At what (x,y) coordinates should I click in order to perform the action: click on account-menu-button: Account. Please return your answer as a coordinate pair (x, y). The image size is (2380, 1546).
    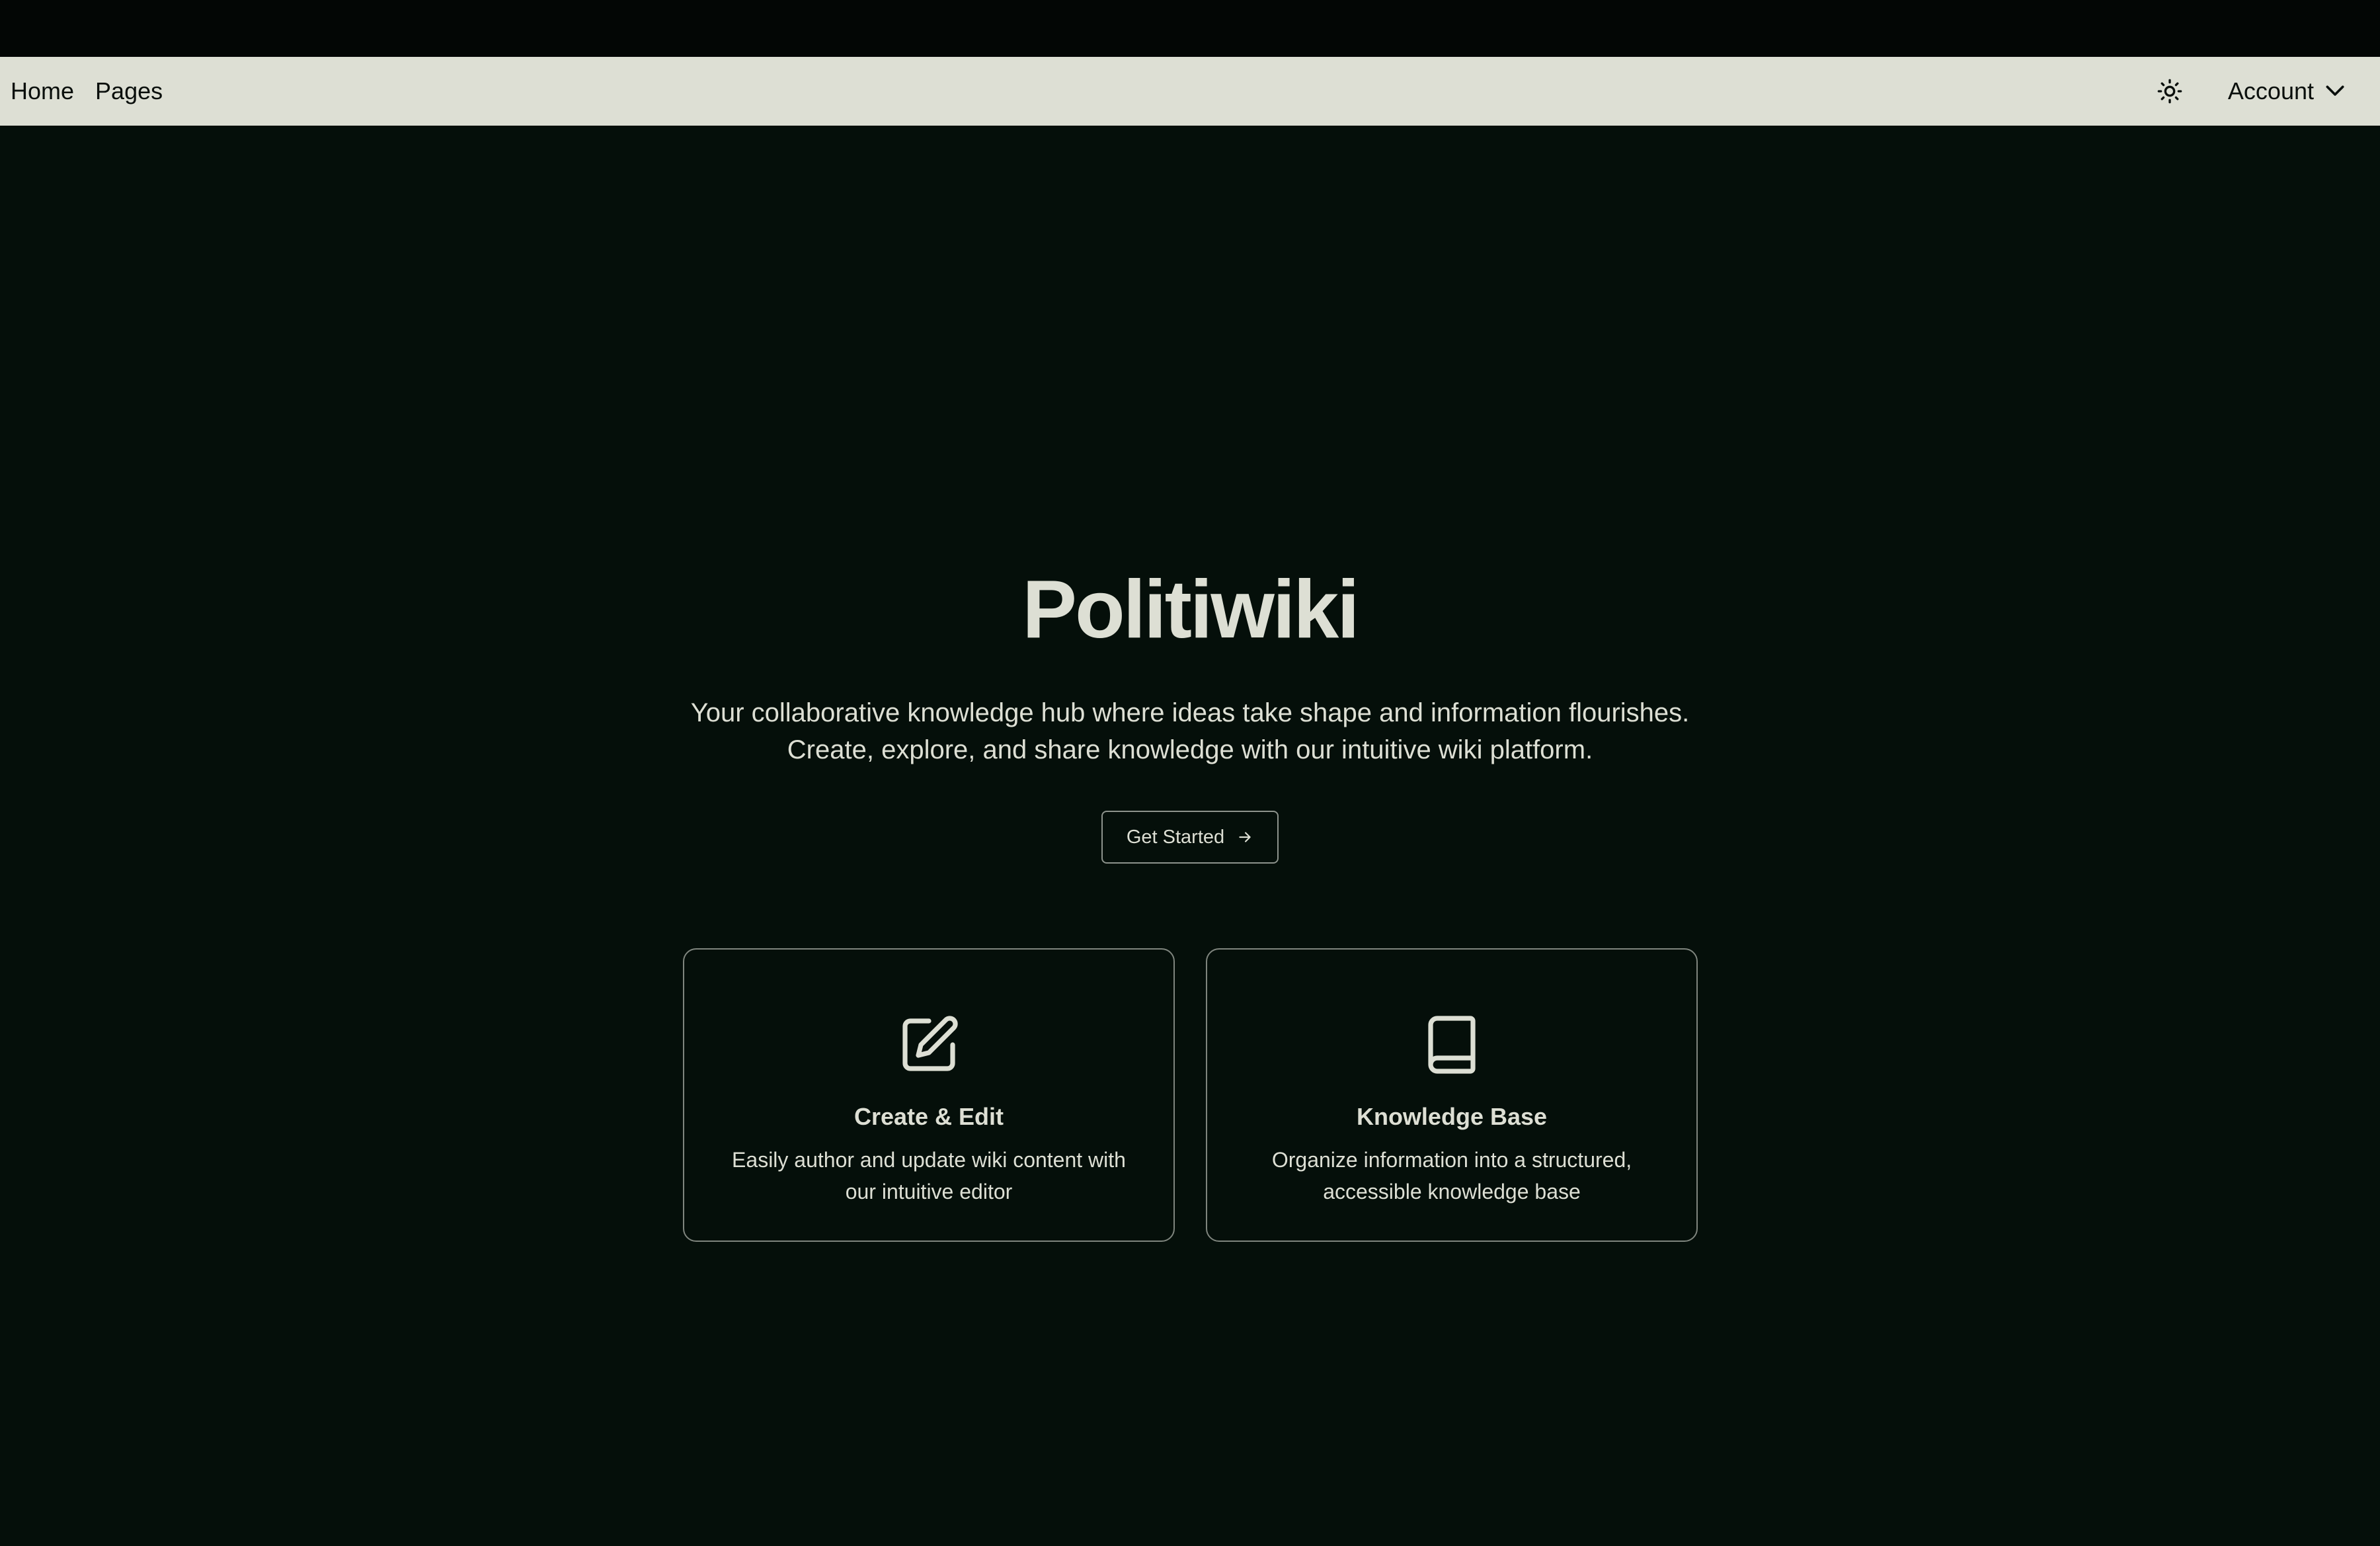
    Looking at the image, I should click on (2288, 91).